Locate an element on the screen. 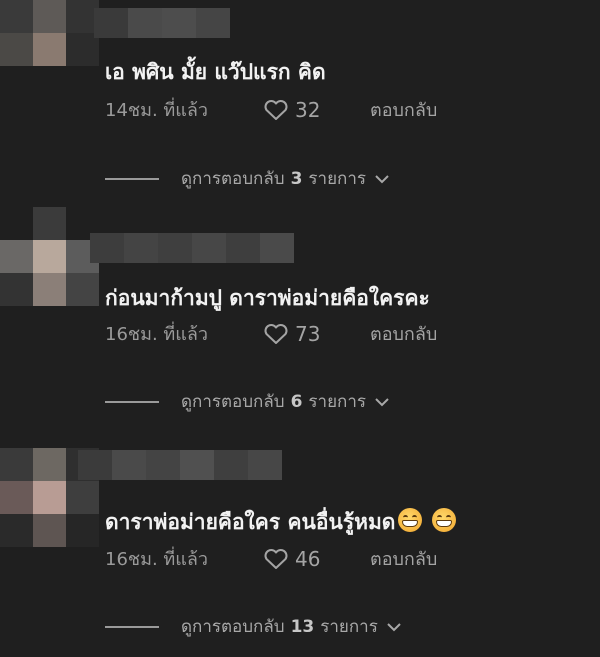  comment-time: 14ชม. ที่แล้ว is located at coordinates (157, 110).